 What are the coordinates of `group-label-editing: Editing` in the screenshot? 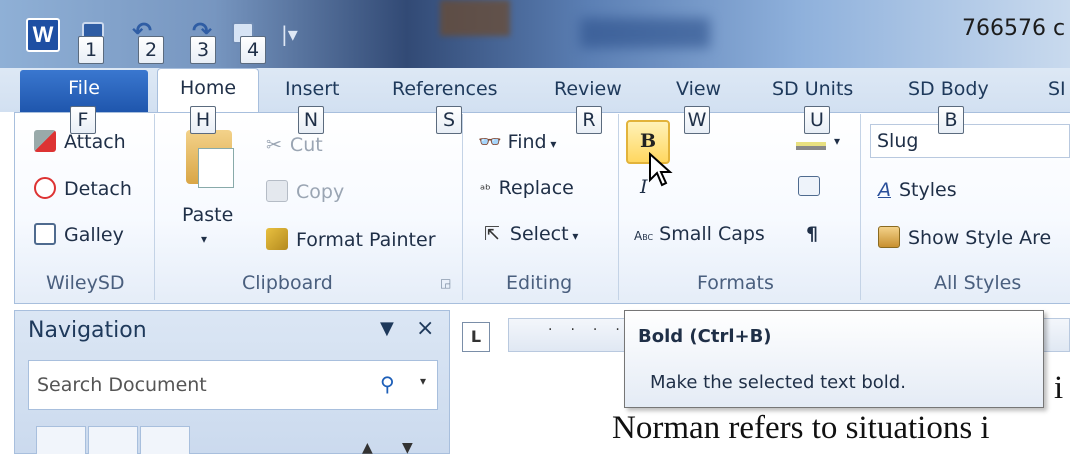 It's located at (539, 283).